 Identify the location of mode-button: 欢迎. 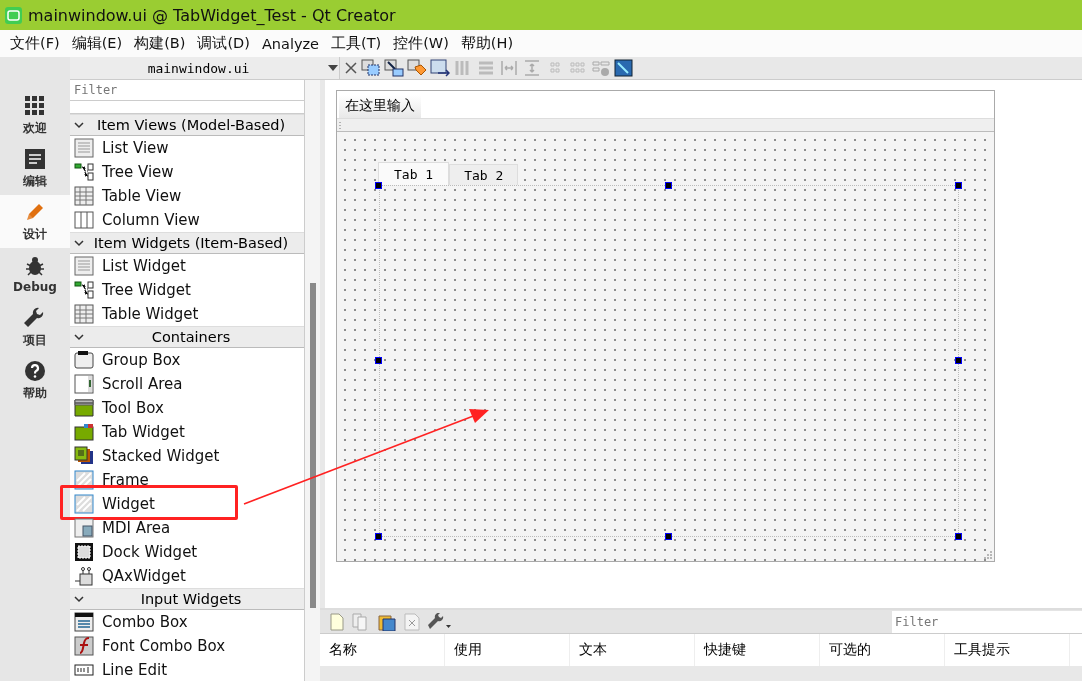
(35, 115).